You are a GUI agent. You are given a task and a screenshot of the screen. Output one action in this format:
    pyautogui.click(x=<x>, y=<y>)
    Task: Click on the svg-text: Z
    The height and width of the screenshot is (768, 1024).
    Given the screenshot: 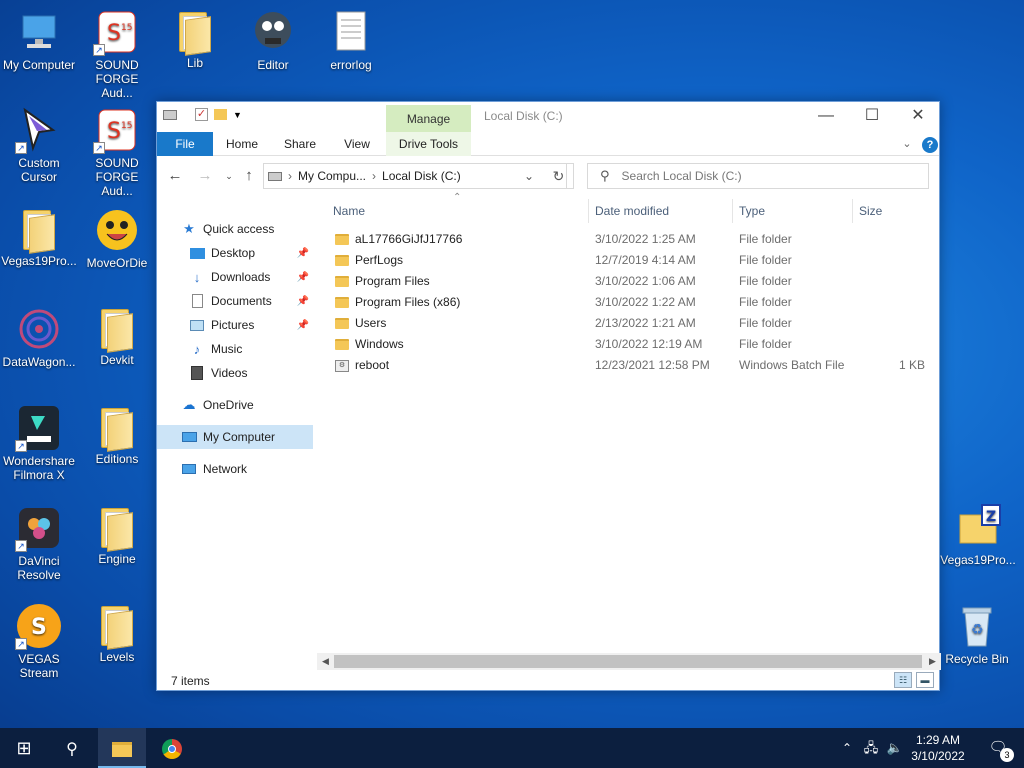 What is the action you would take?
    pyautogui.click(x=991, y=517)
    